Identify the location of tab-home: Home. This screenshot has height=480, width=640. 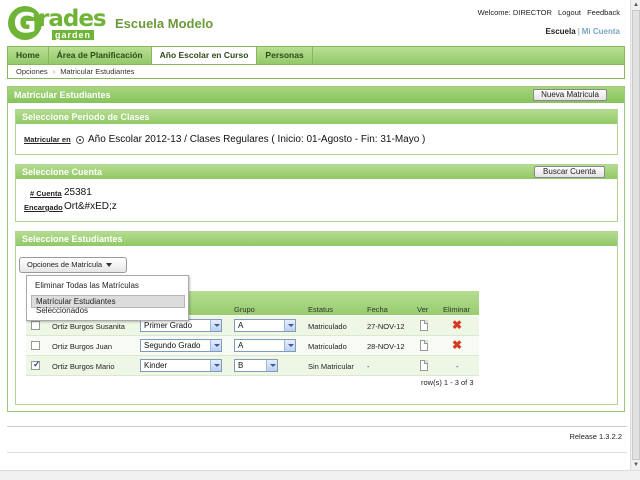
(28, 55).